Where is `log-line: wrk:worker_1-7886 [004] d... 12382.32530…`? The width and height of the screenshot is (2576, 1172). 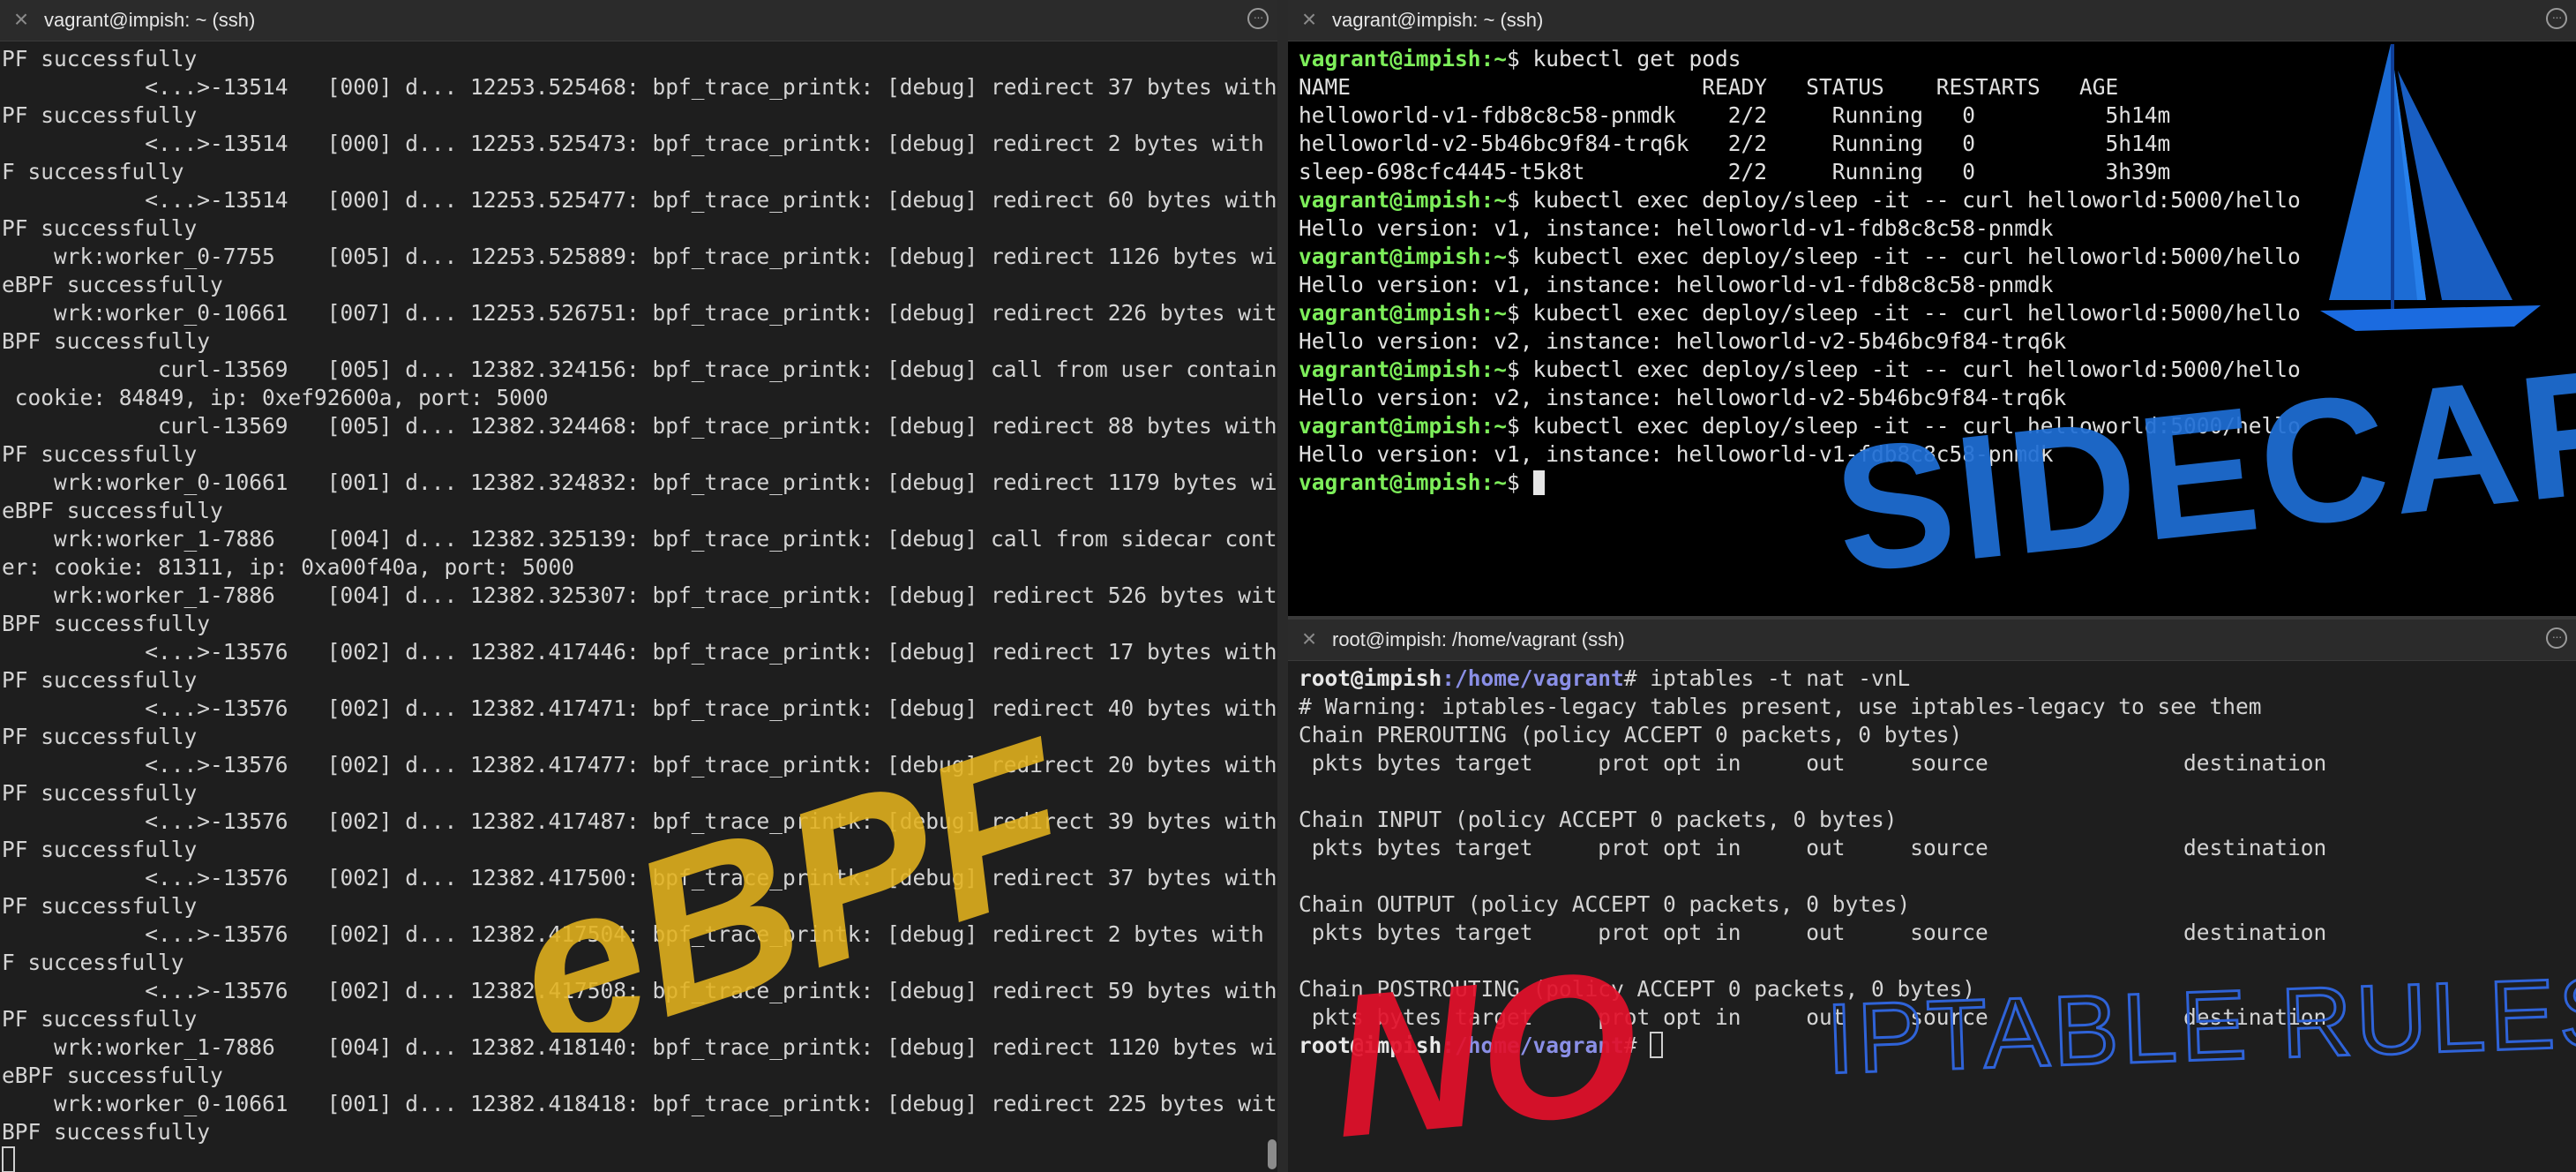 log-line: wrk:worker_1-7886 [004] d... 12382.32530… is located at coordinates (640, 595).